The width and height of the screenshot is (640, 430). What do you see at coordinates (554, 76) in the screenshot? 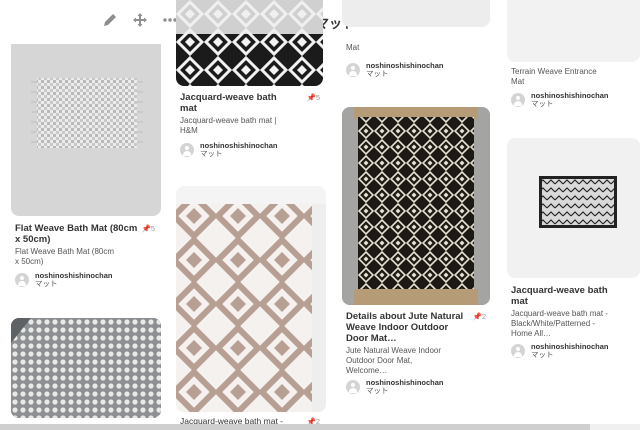
I see `pin-description: Terrain Weave Entrance Mat` at bounding box center [554, 76].